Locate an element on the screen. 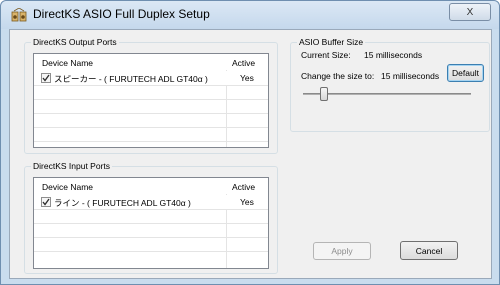  window-title: DirectKS ASIO Full Duplex Setup is located at coordinates (121, 14).